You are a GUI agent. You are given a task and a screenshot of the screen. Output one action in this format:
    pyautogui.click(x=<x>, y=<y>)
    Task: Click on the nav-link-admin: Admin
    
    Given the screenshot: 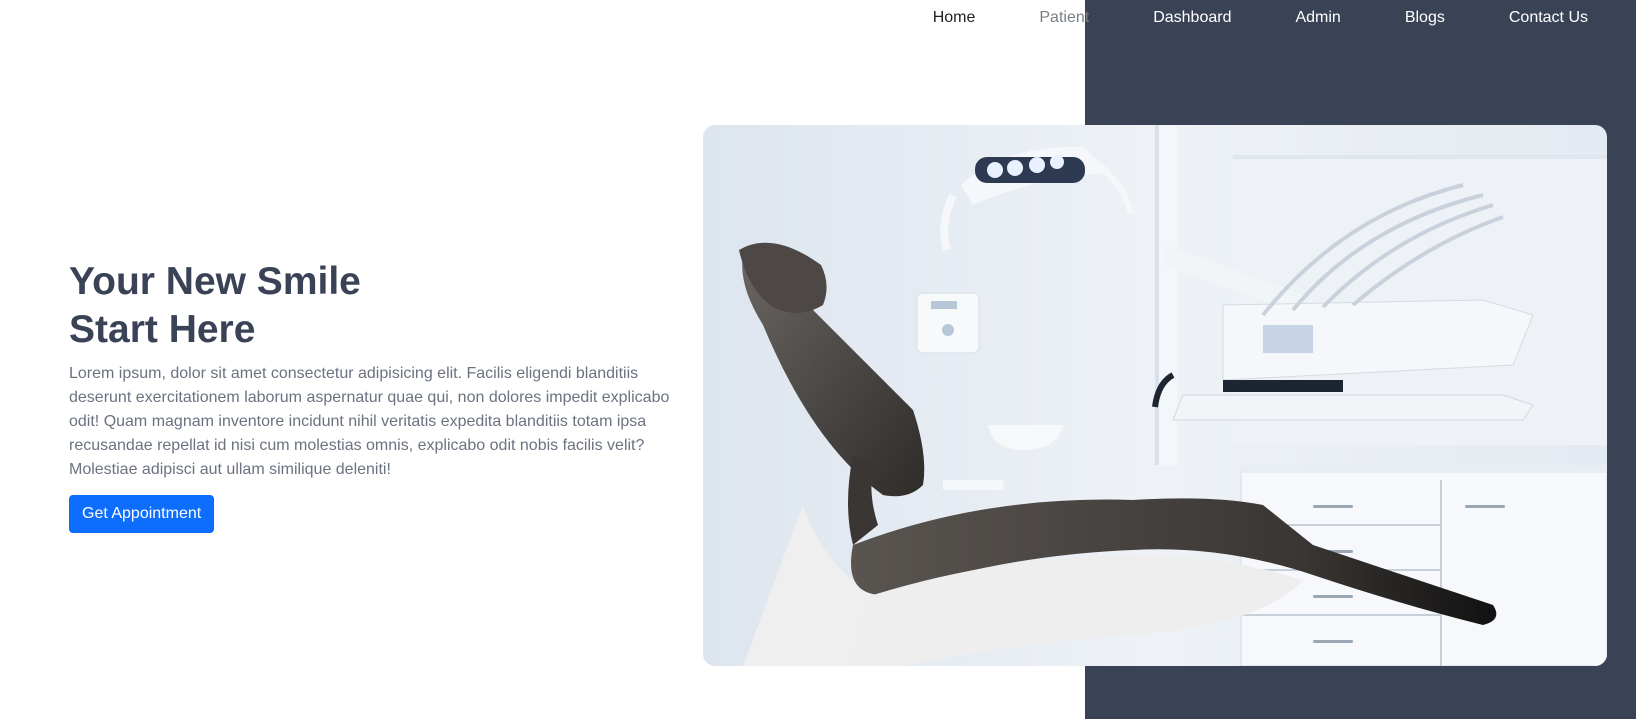 What is the action you would take?
    pyautogui.click(x=1317, y=18)
    